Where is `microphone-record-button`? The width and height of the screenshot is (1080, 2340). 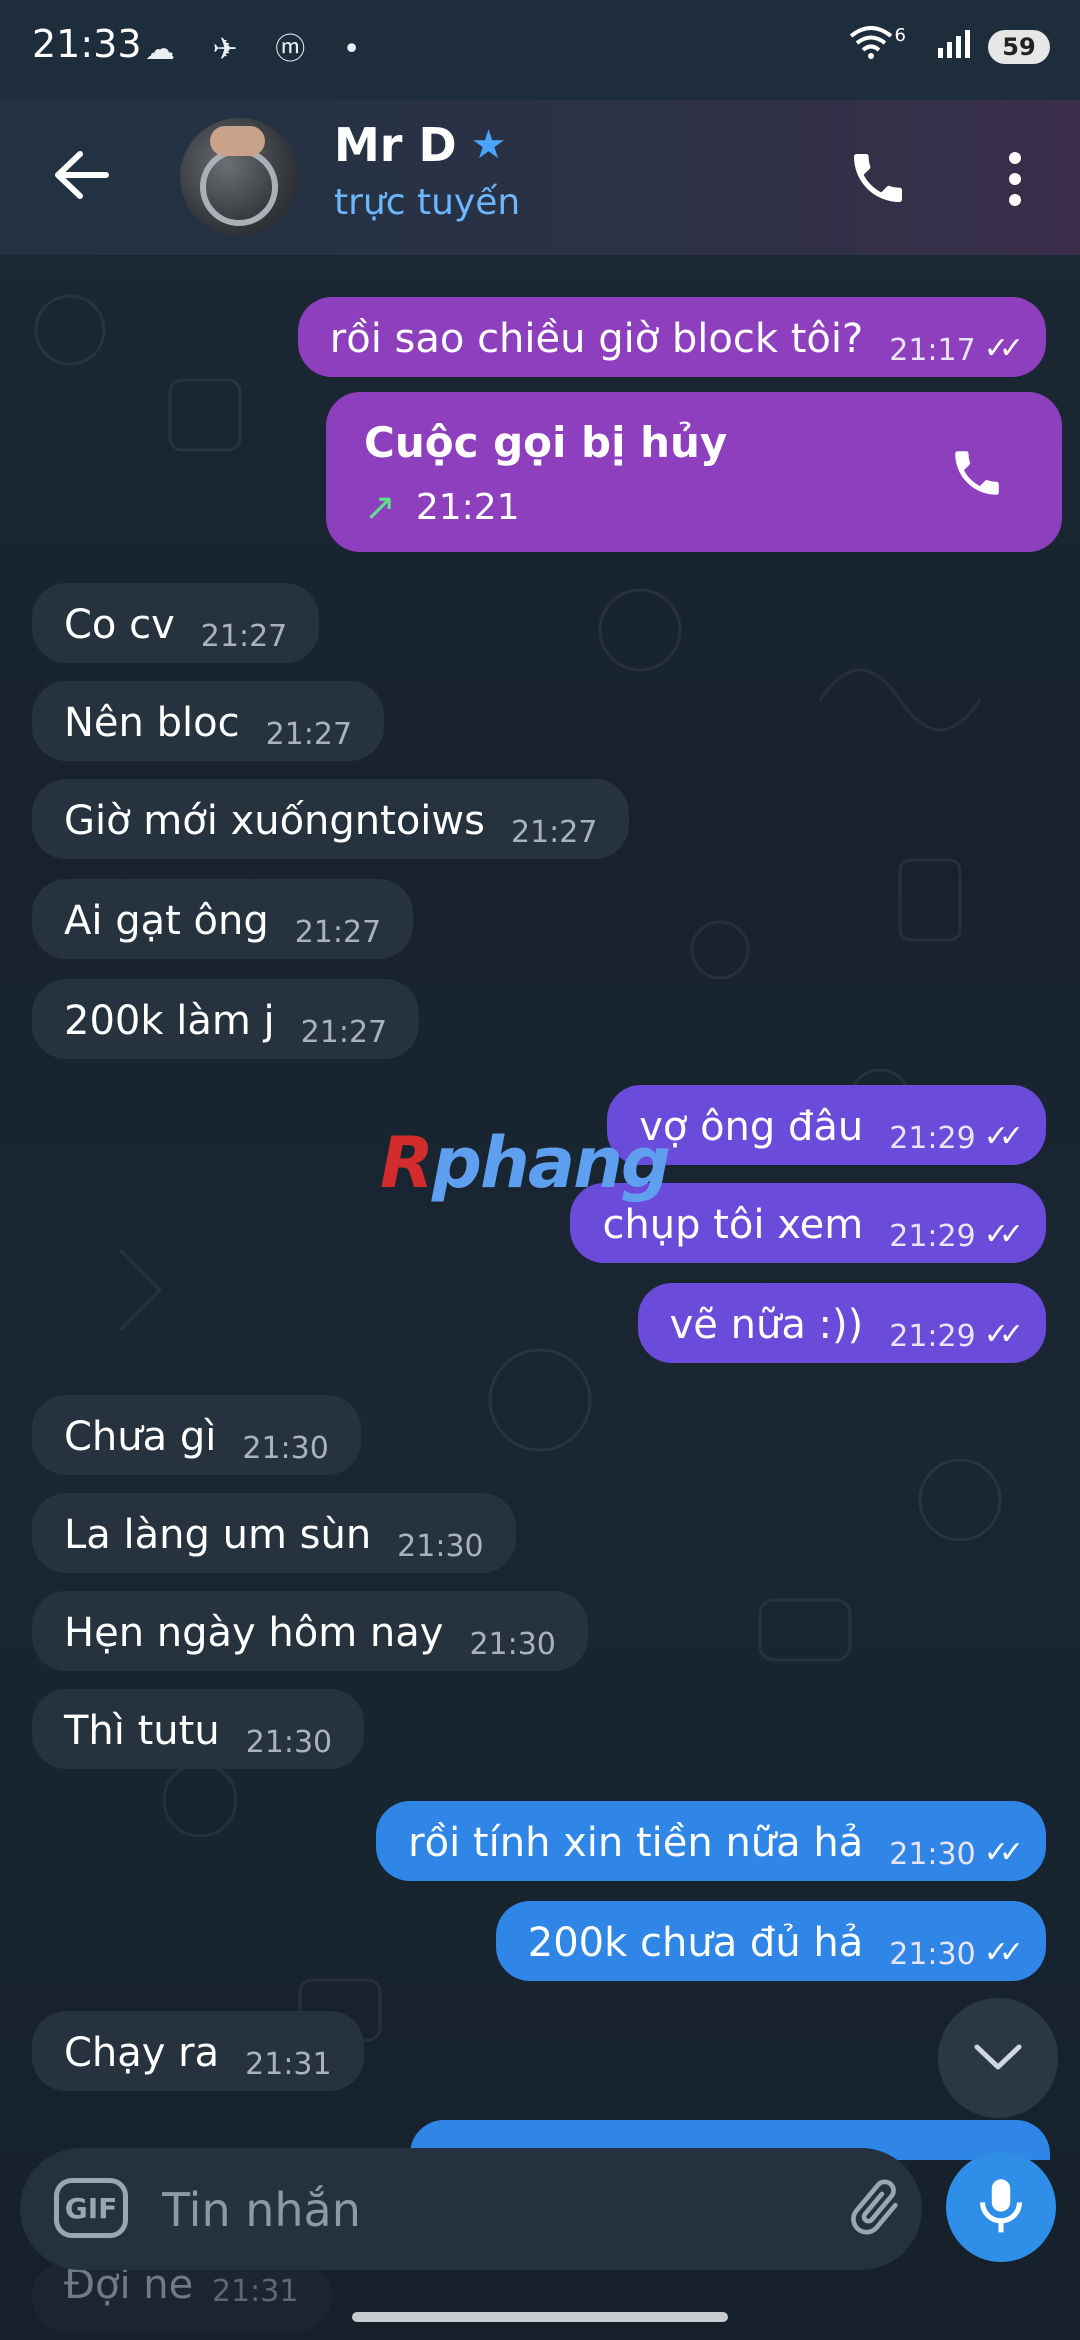
microphone-record-button is located at coordinates (1001, 2207).